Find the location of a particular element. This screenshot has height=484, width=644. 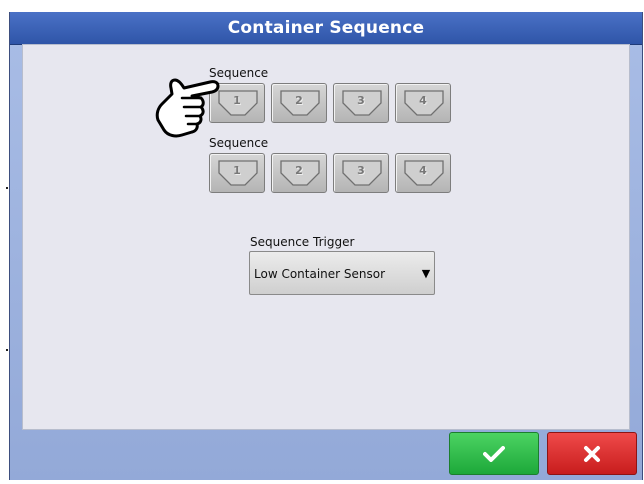

sequence-trigger-select: Low Container Sensor ▼ is located at coordinates (342, 273).